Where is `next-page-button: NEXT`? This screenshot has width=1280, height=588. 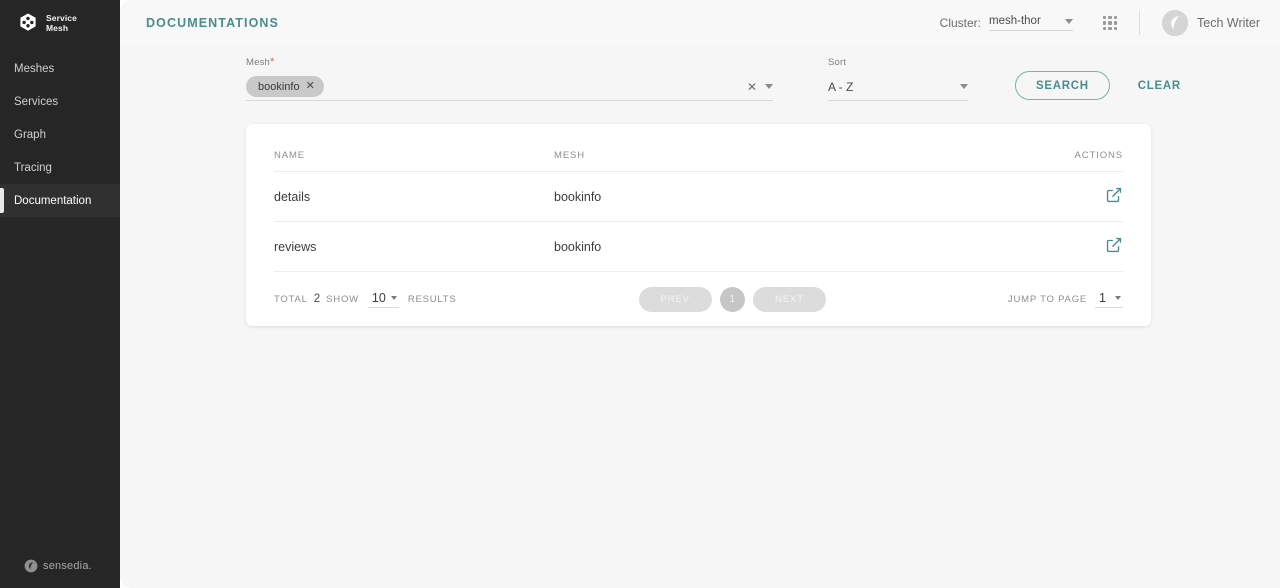 next-page-button: NEXT is located at coordinates (789, 299).